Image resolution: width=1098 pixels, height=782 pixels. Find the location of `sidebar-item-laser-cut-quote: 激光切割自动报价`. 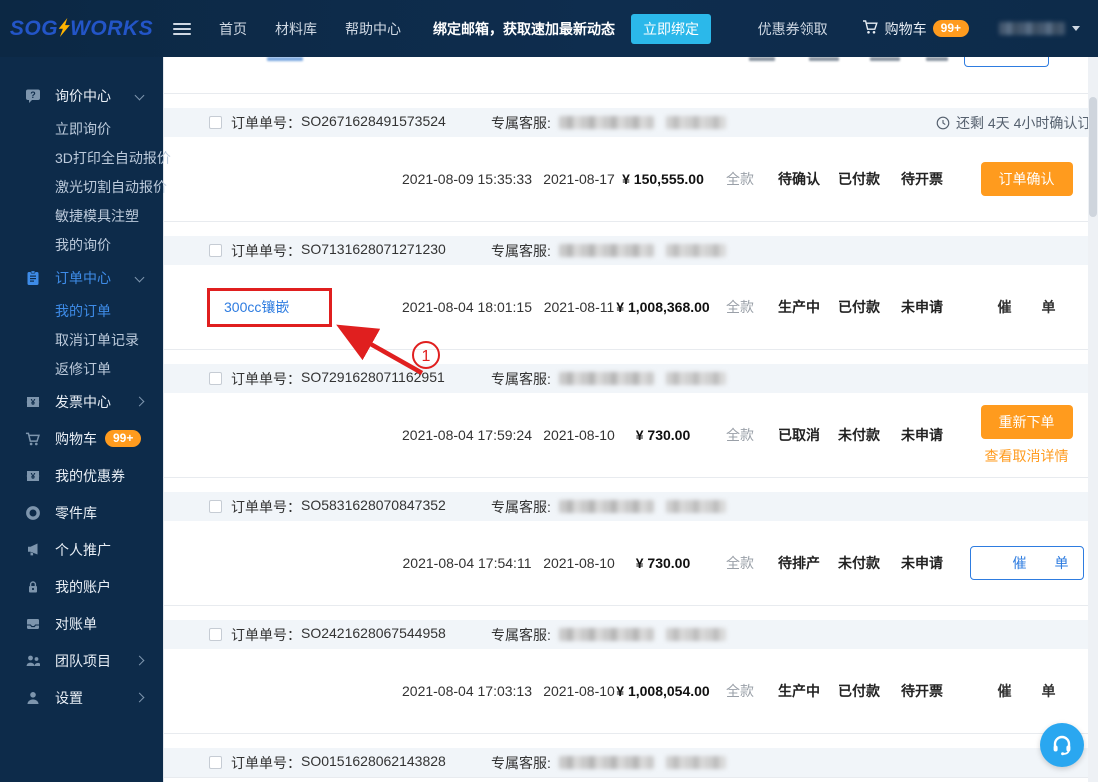

sidebar-item-laser-cut-quote: 激光切割自动报价 is located at coordinates (83, 186).